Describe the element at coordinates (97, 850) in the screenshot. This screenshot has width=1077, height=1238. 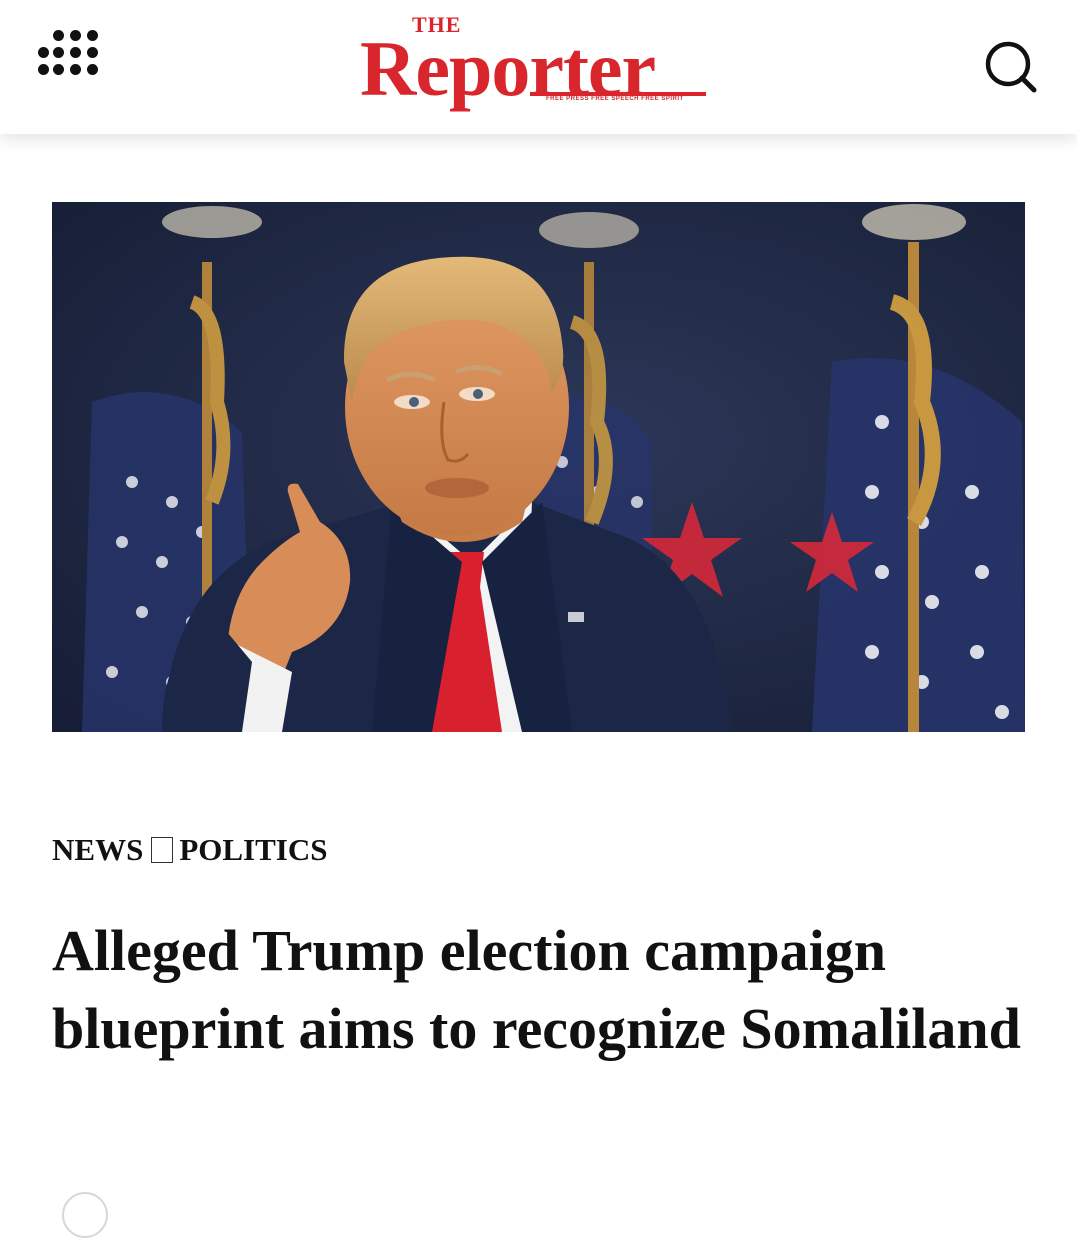
I see `breadcrumb-news: NEWS` at that location.